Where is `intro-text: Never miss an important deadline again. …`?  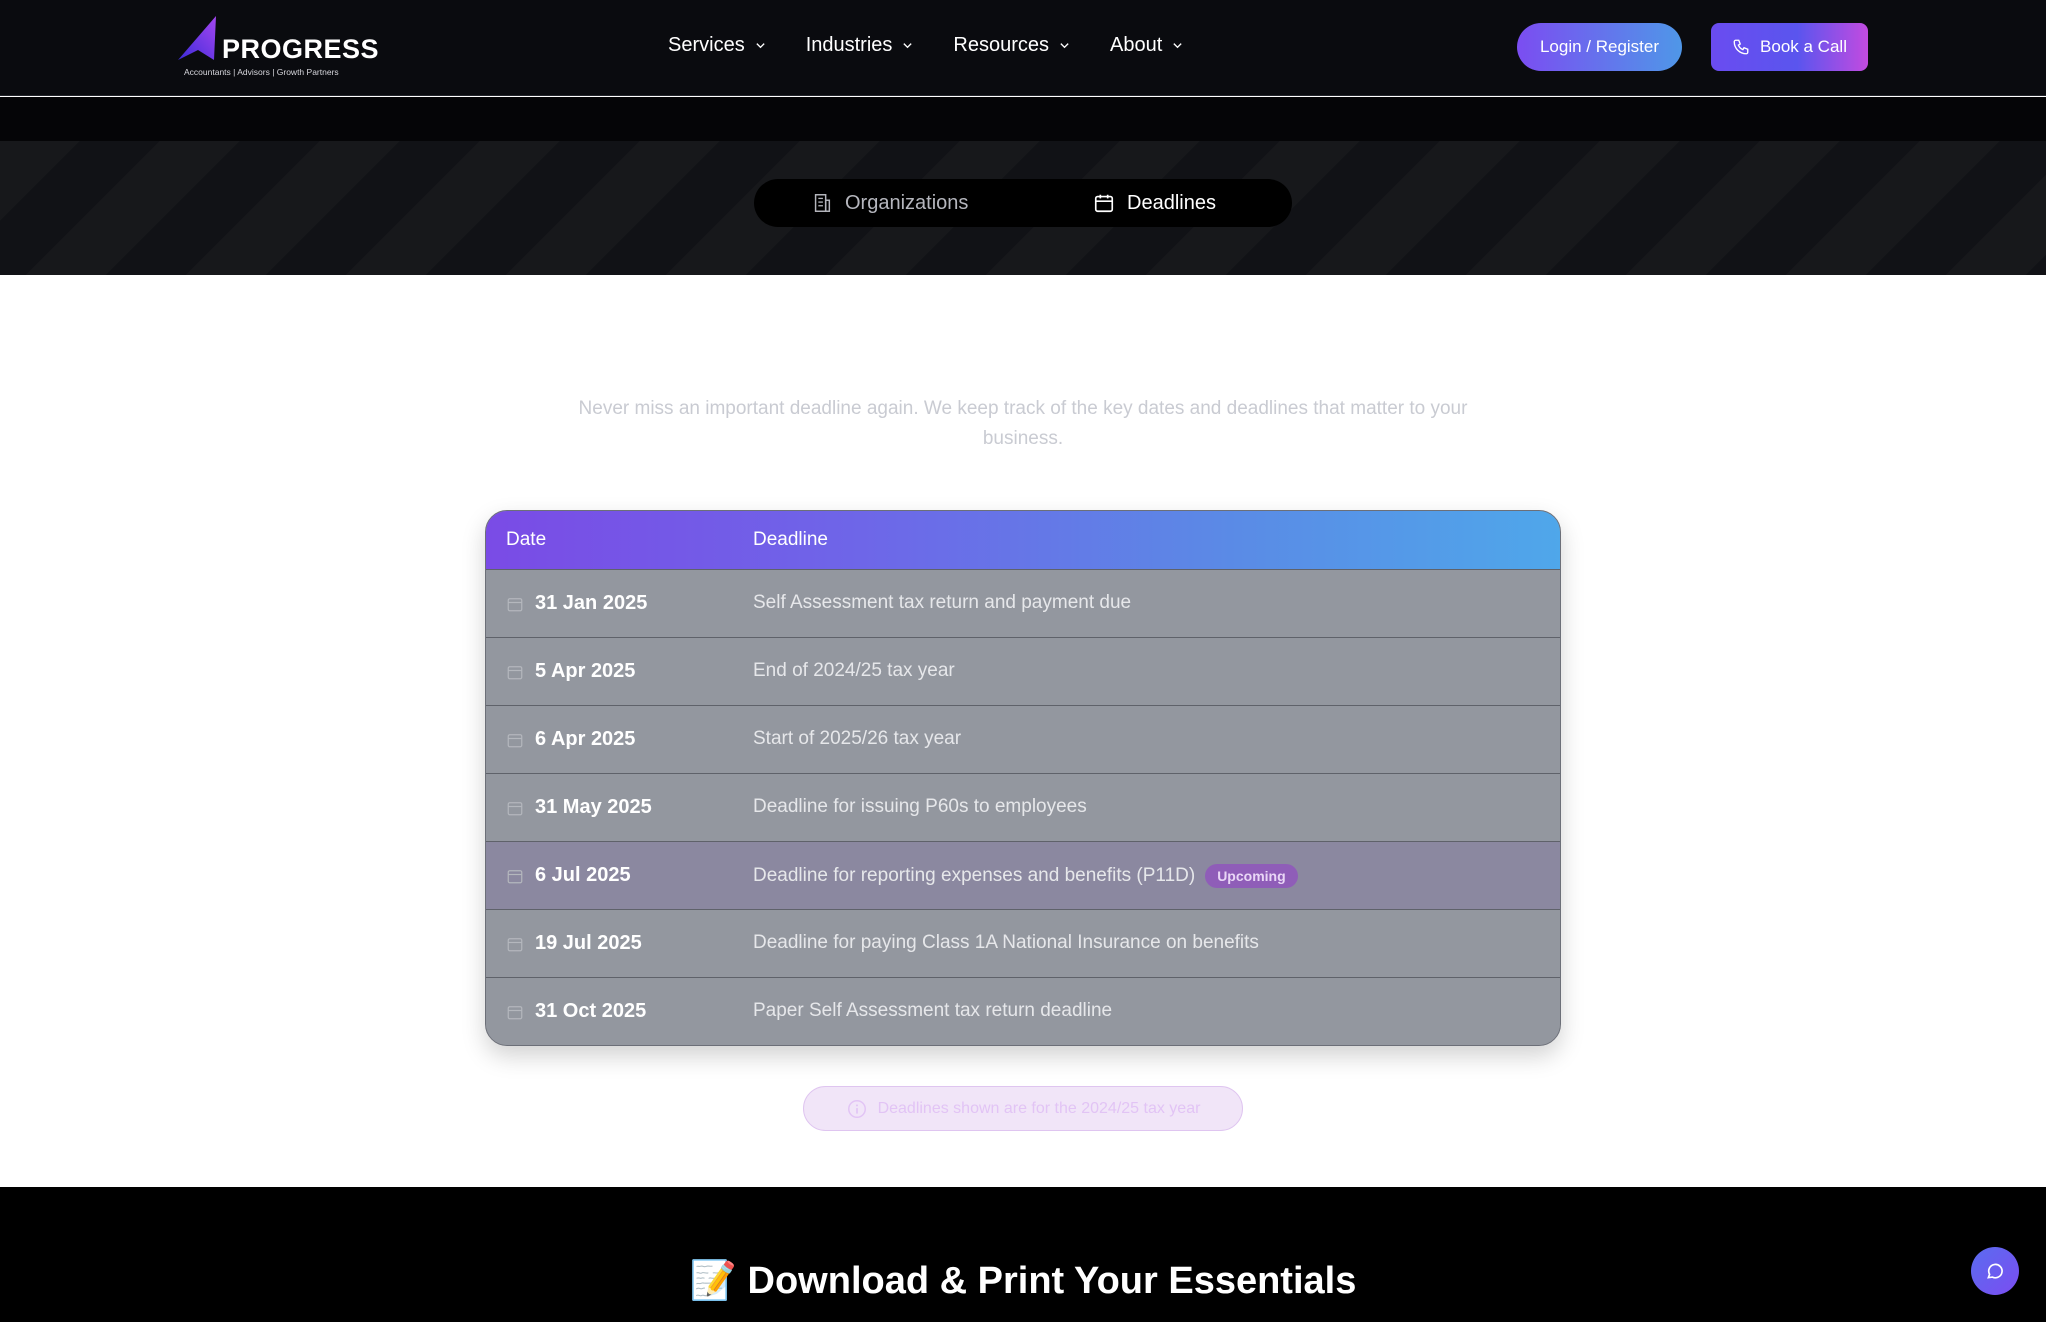
intro-text: Never miss an important deadline again. … is located at coordinates (1023, 423).